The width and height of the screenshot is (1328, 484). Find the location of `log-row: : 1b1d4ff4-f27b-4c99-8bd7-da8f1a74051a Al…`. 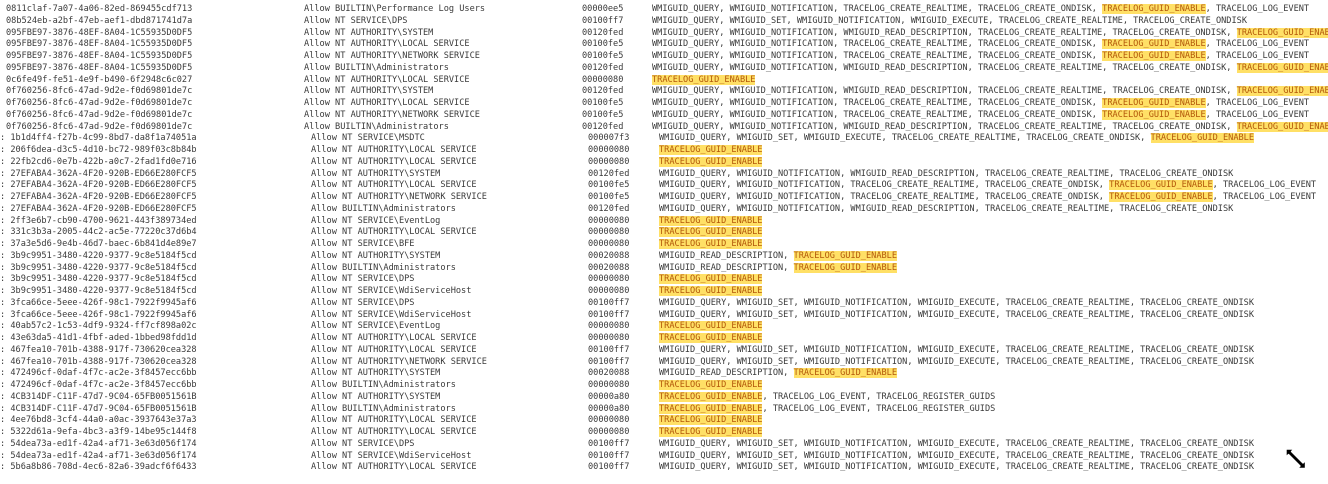

log-row: : 1b1d4ff4-f27b-4c99-8bd7-da8f1a74051a Al… is located at coordinates (664, 138).